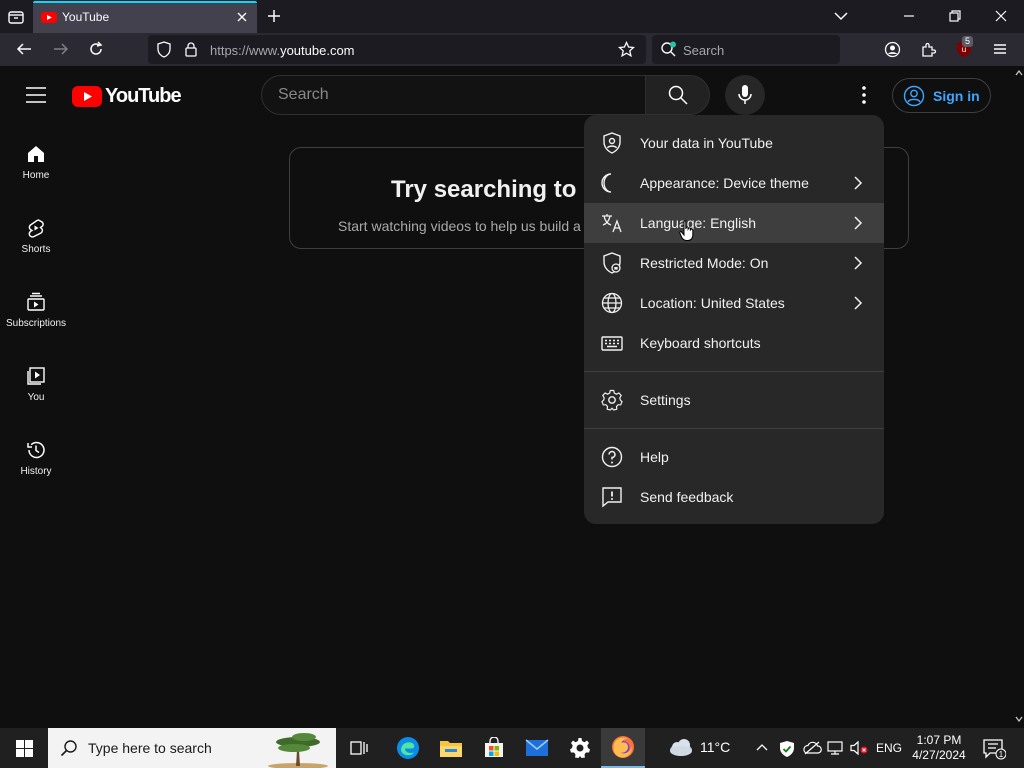 The height and width of the screenshot is (768, 1024). Describe the element at coordinates (36, 236) in the screenshot. I see `guide-item-shorts: Shorts` at that location.